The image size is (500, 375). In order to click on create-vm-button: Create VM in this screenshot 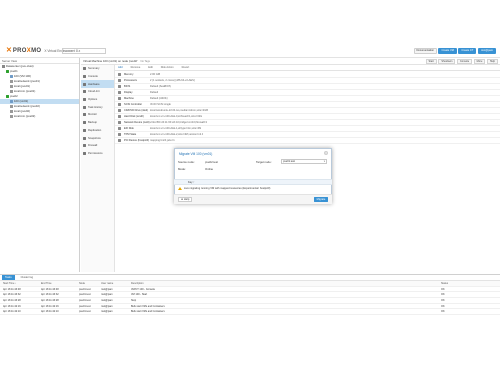, I will do `click(447, 50)`.